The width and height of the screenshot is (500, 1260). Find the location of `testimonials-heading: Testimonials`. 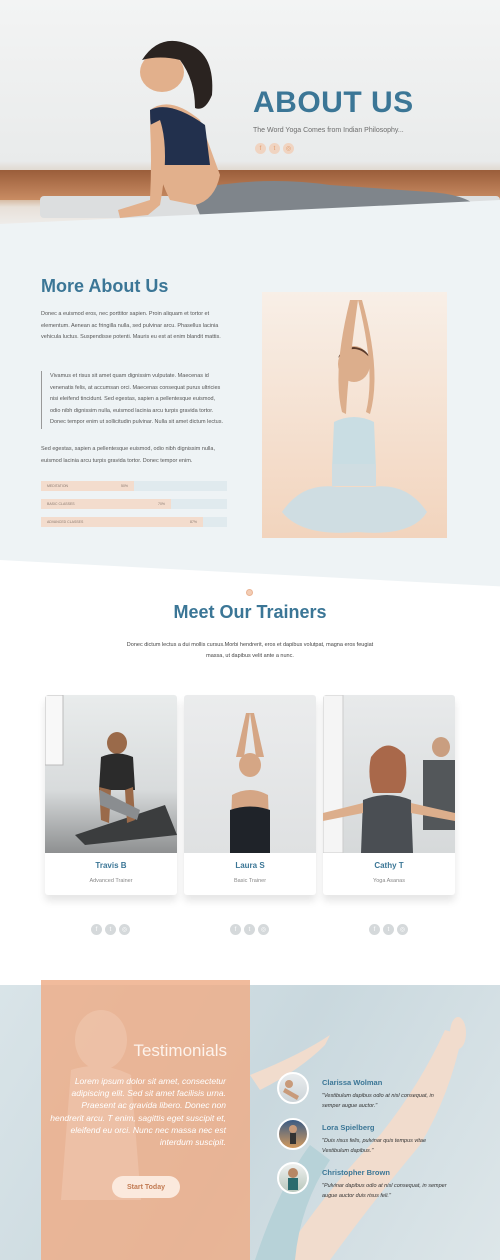

testimonials-heading: Testimonials is located at coordinates (180, 1050).